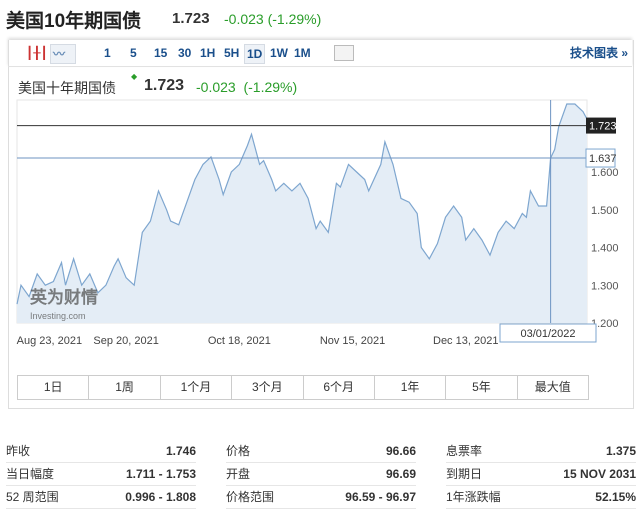 Image resolution: width=640 pixels, height=513 pixels. What do you see at coordinates (238, 474) in the screenshot?
I see `stat-label: 开盘` at bounding box center [238, 474].